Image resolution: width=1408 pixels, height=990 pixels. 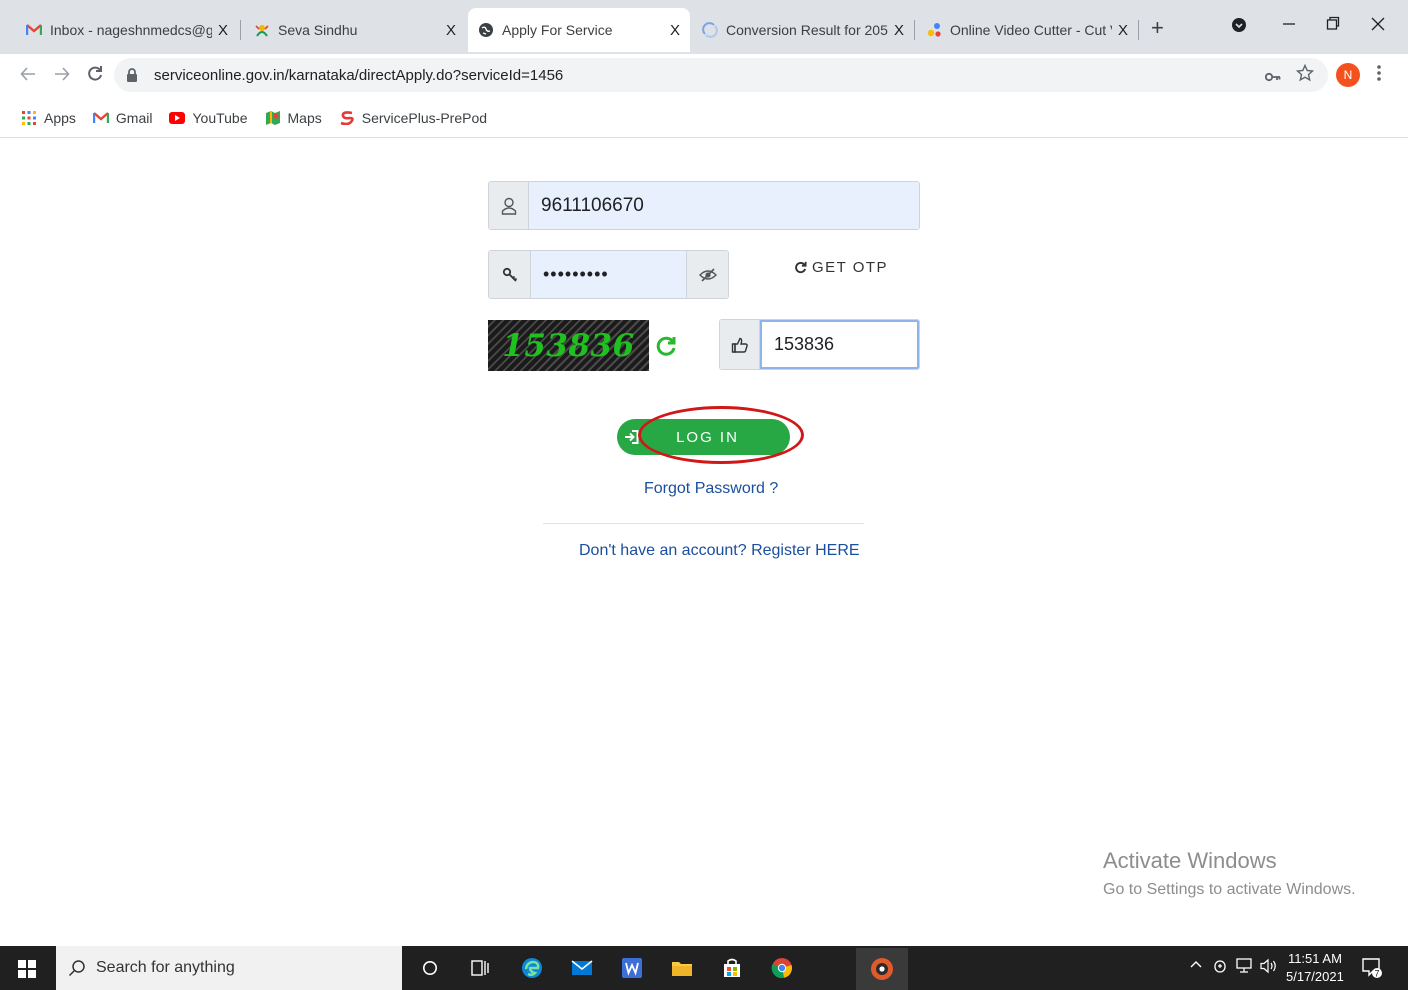 What do you see at coordinates (740, 344) in the screenshot?
I see `hand-pointer-icon` at bounding box center [740, 344].